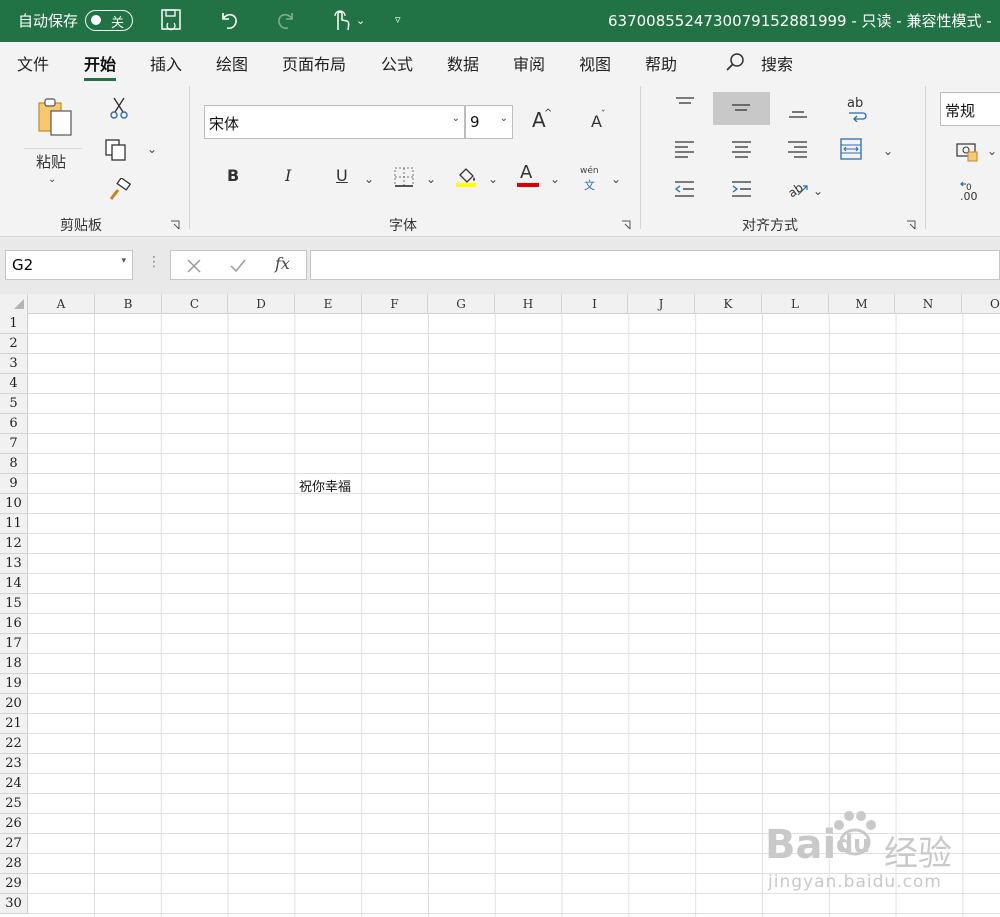 This screenshot has width=1000, height=917. Describe the element at coordinates (493, 179) in the screenshot. I see `fill-color-dropdown-icon: ⌄` at that location.